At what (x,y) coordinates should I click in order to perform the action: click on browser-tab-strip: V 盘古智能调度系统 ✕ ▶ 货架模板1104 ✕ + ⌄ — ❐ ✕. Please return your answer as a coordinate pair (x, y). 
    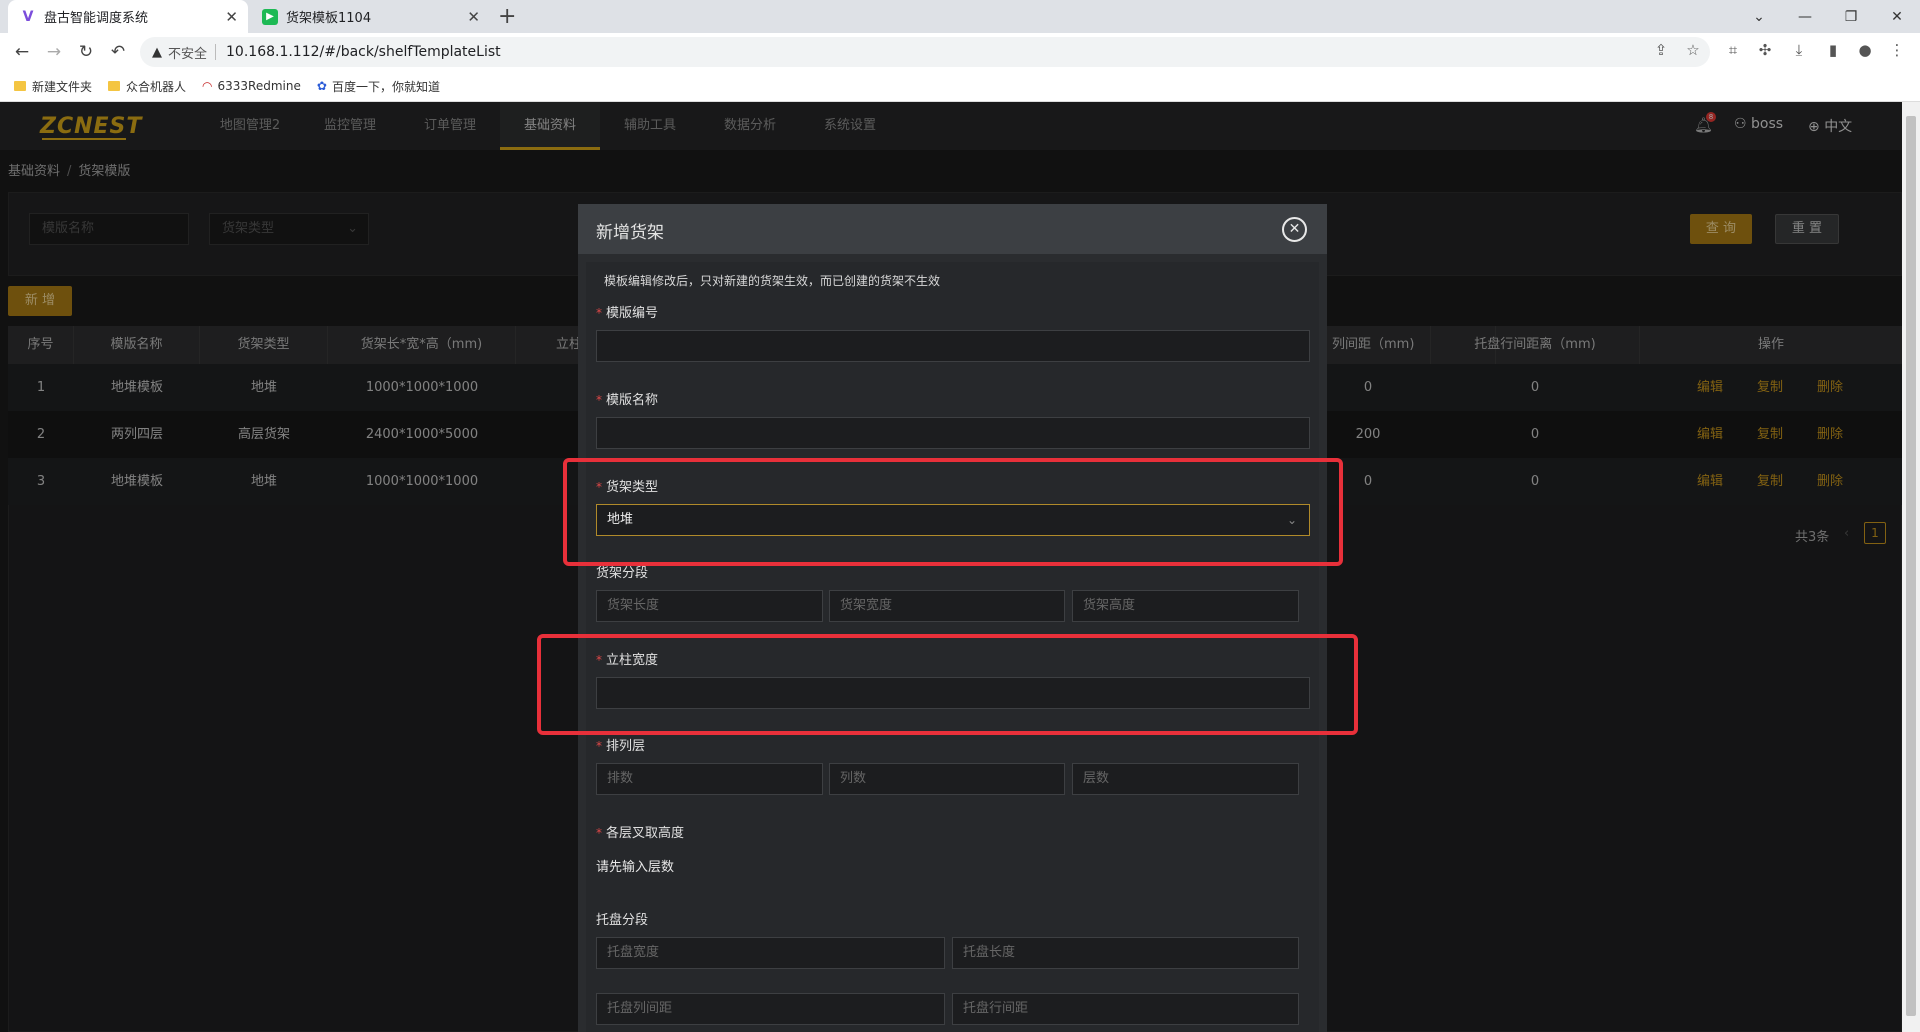
    Looking at the image, I should click on (960, 16).